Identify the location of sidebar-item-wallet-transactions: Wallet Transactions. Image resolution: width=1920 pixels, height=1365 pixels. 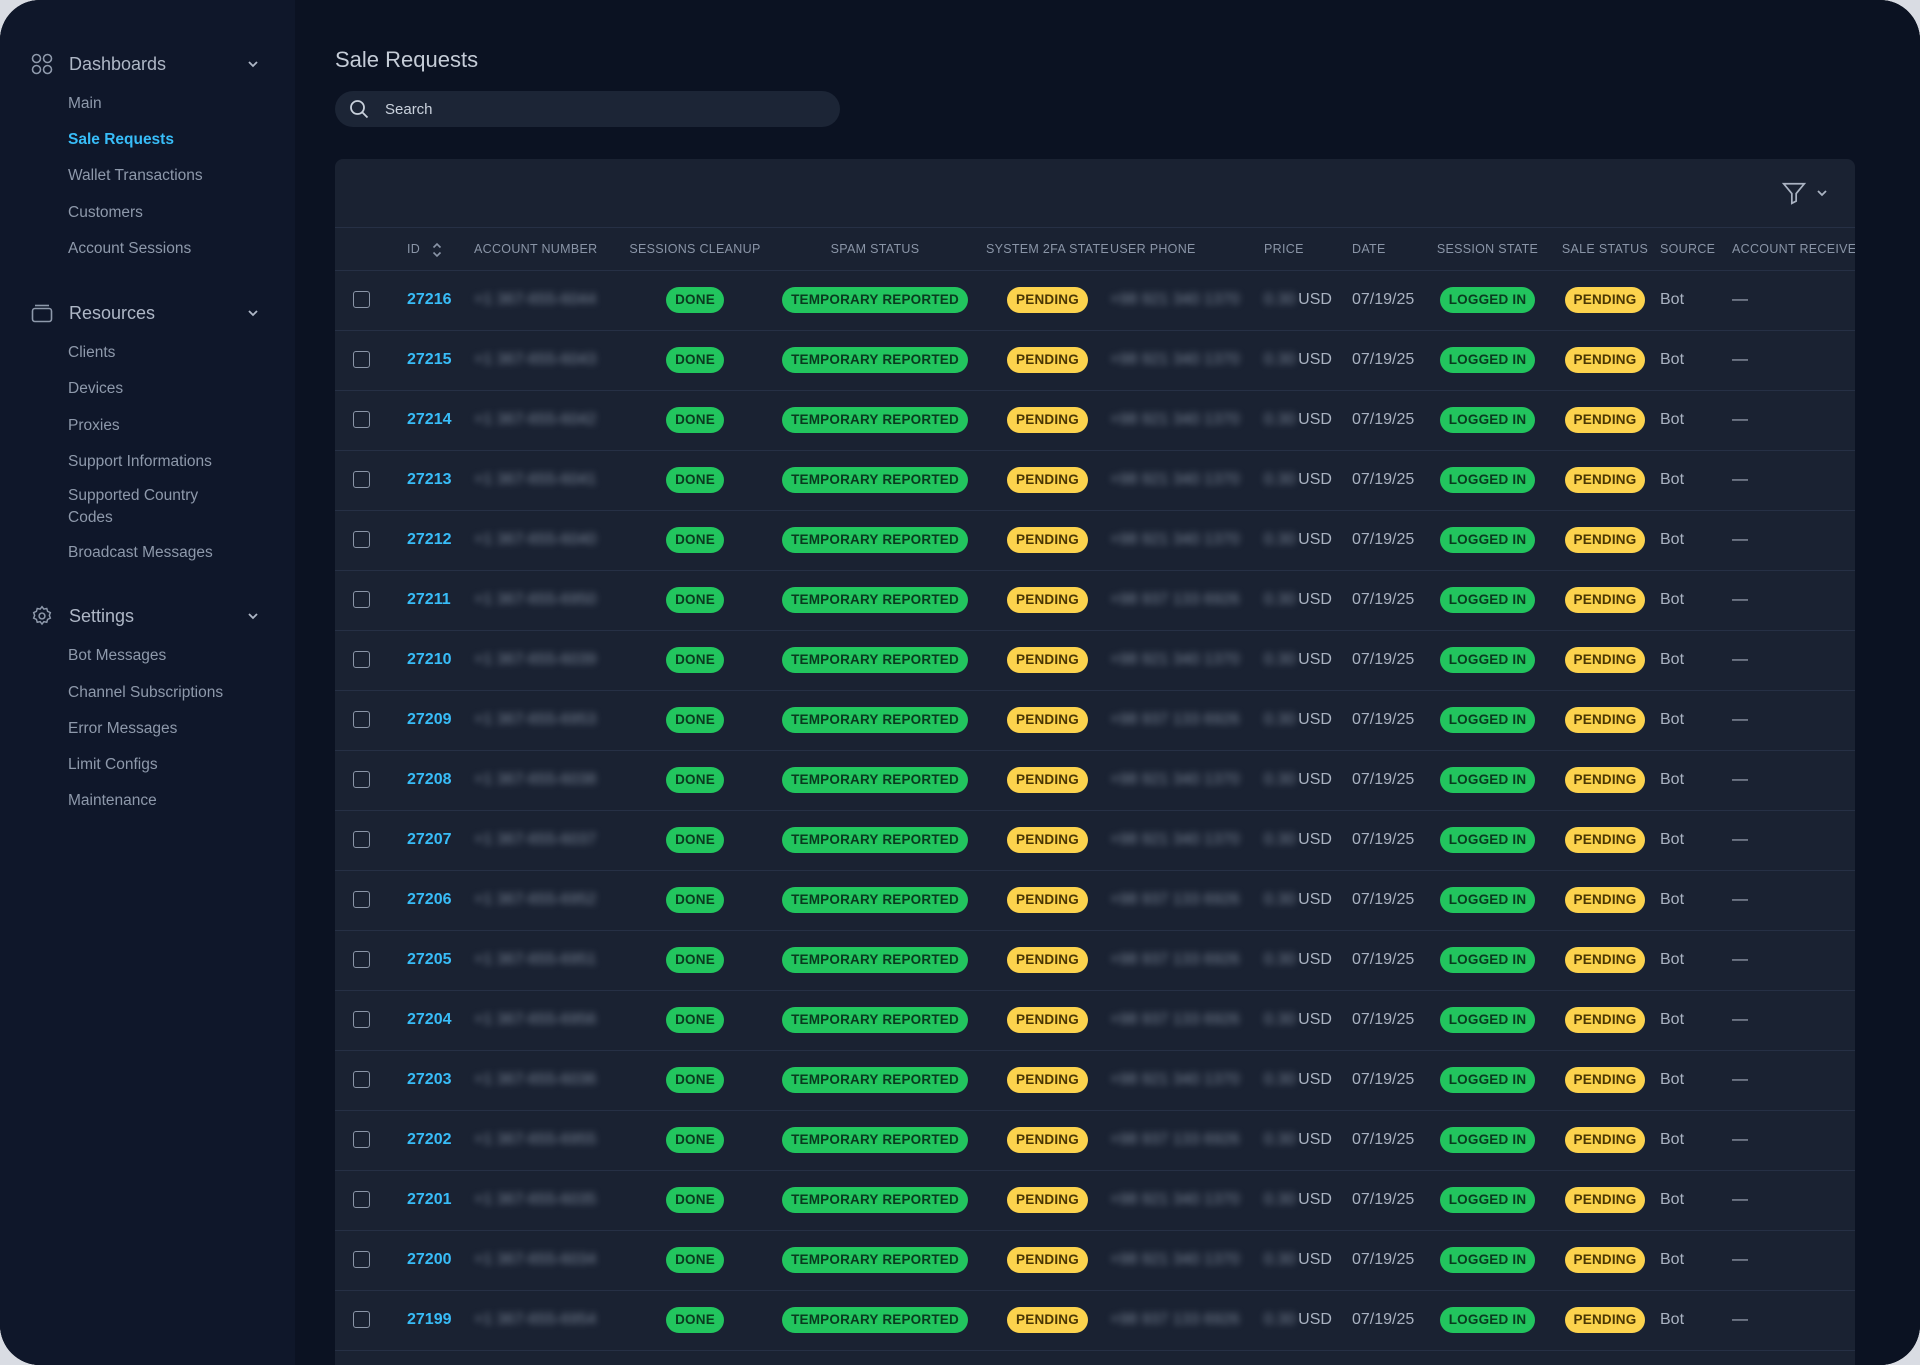
(163, 176).